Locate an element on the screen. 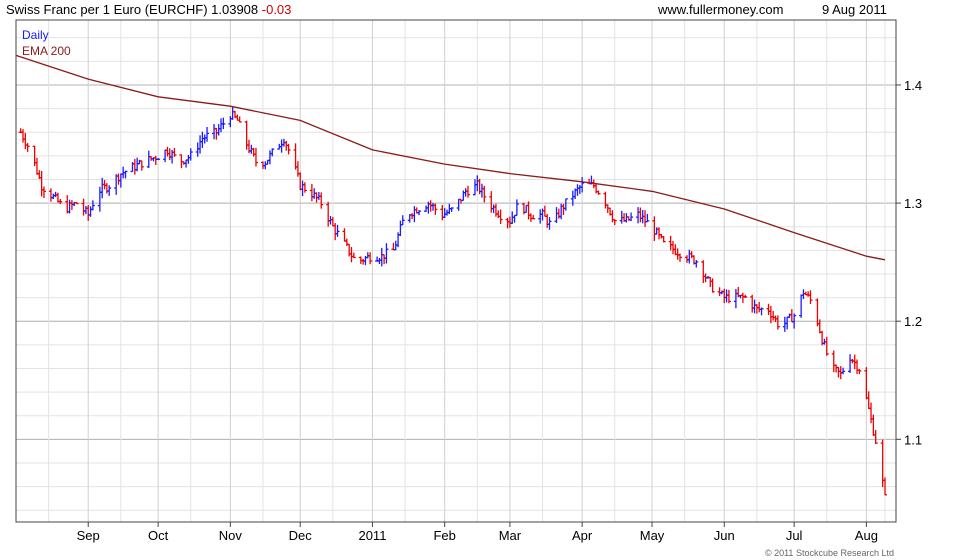 The height and width of the screenshot is (560, 980). x-tick-label: Apr is located at coordinates (582, 535).